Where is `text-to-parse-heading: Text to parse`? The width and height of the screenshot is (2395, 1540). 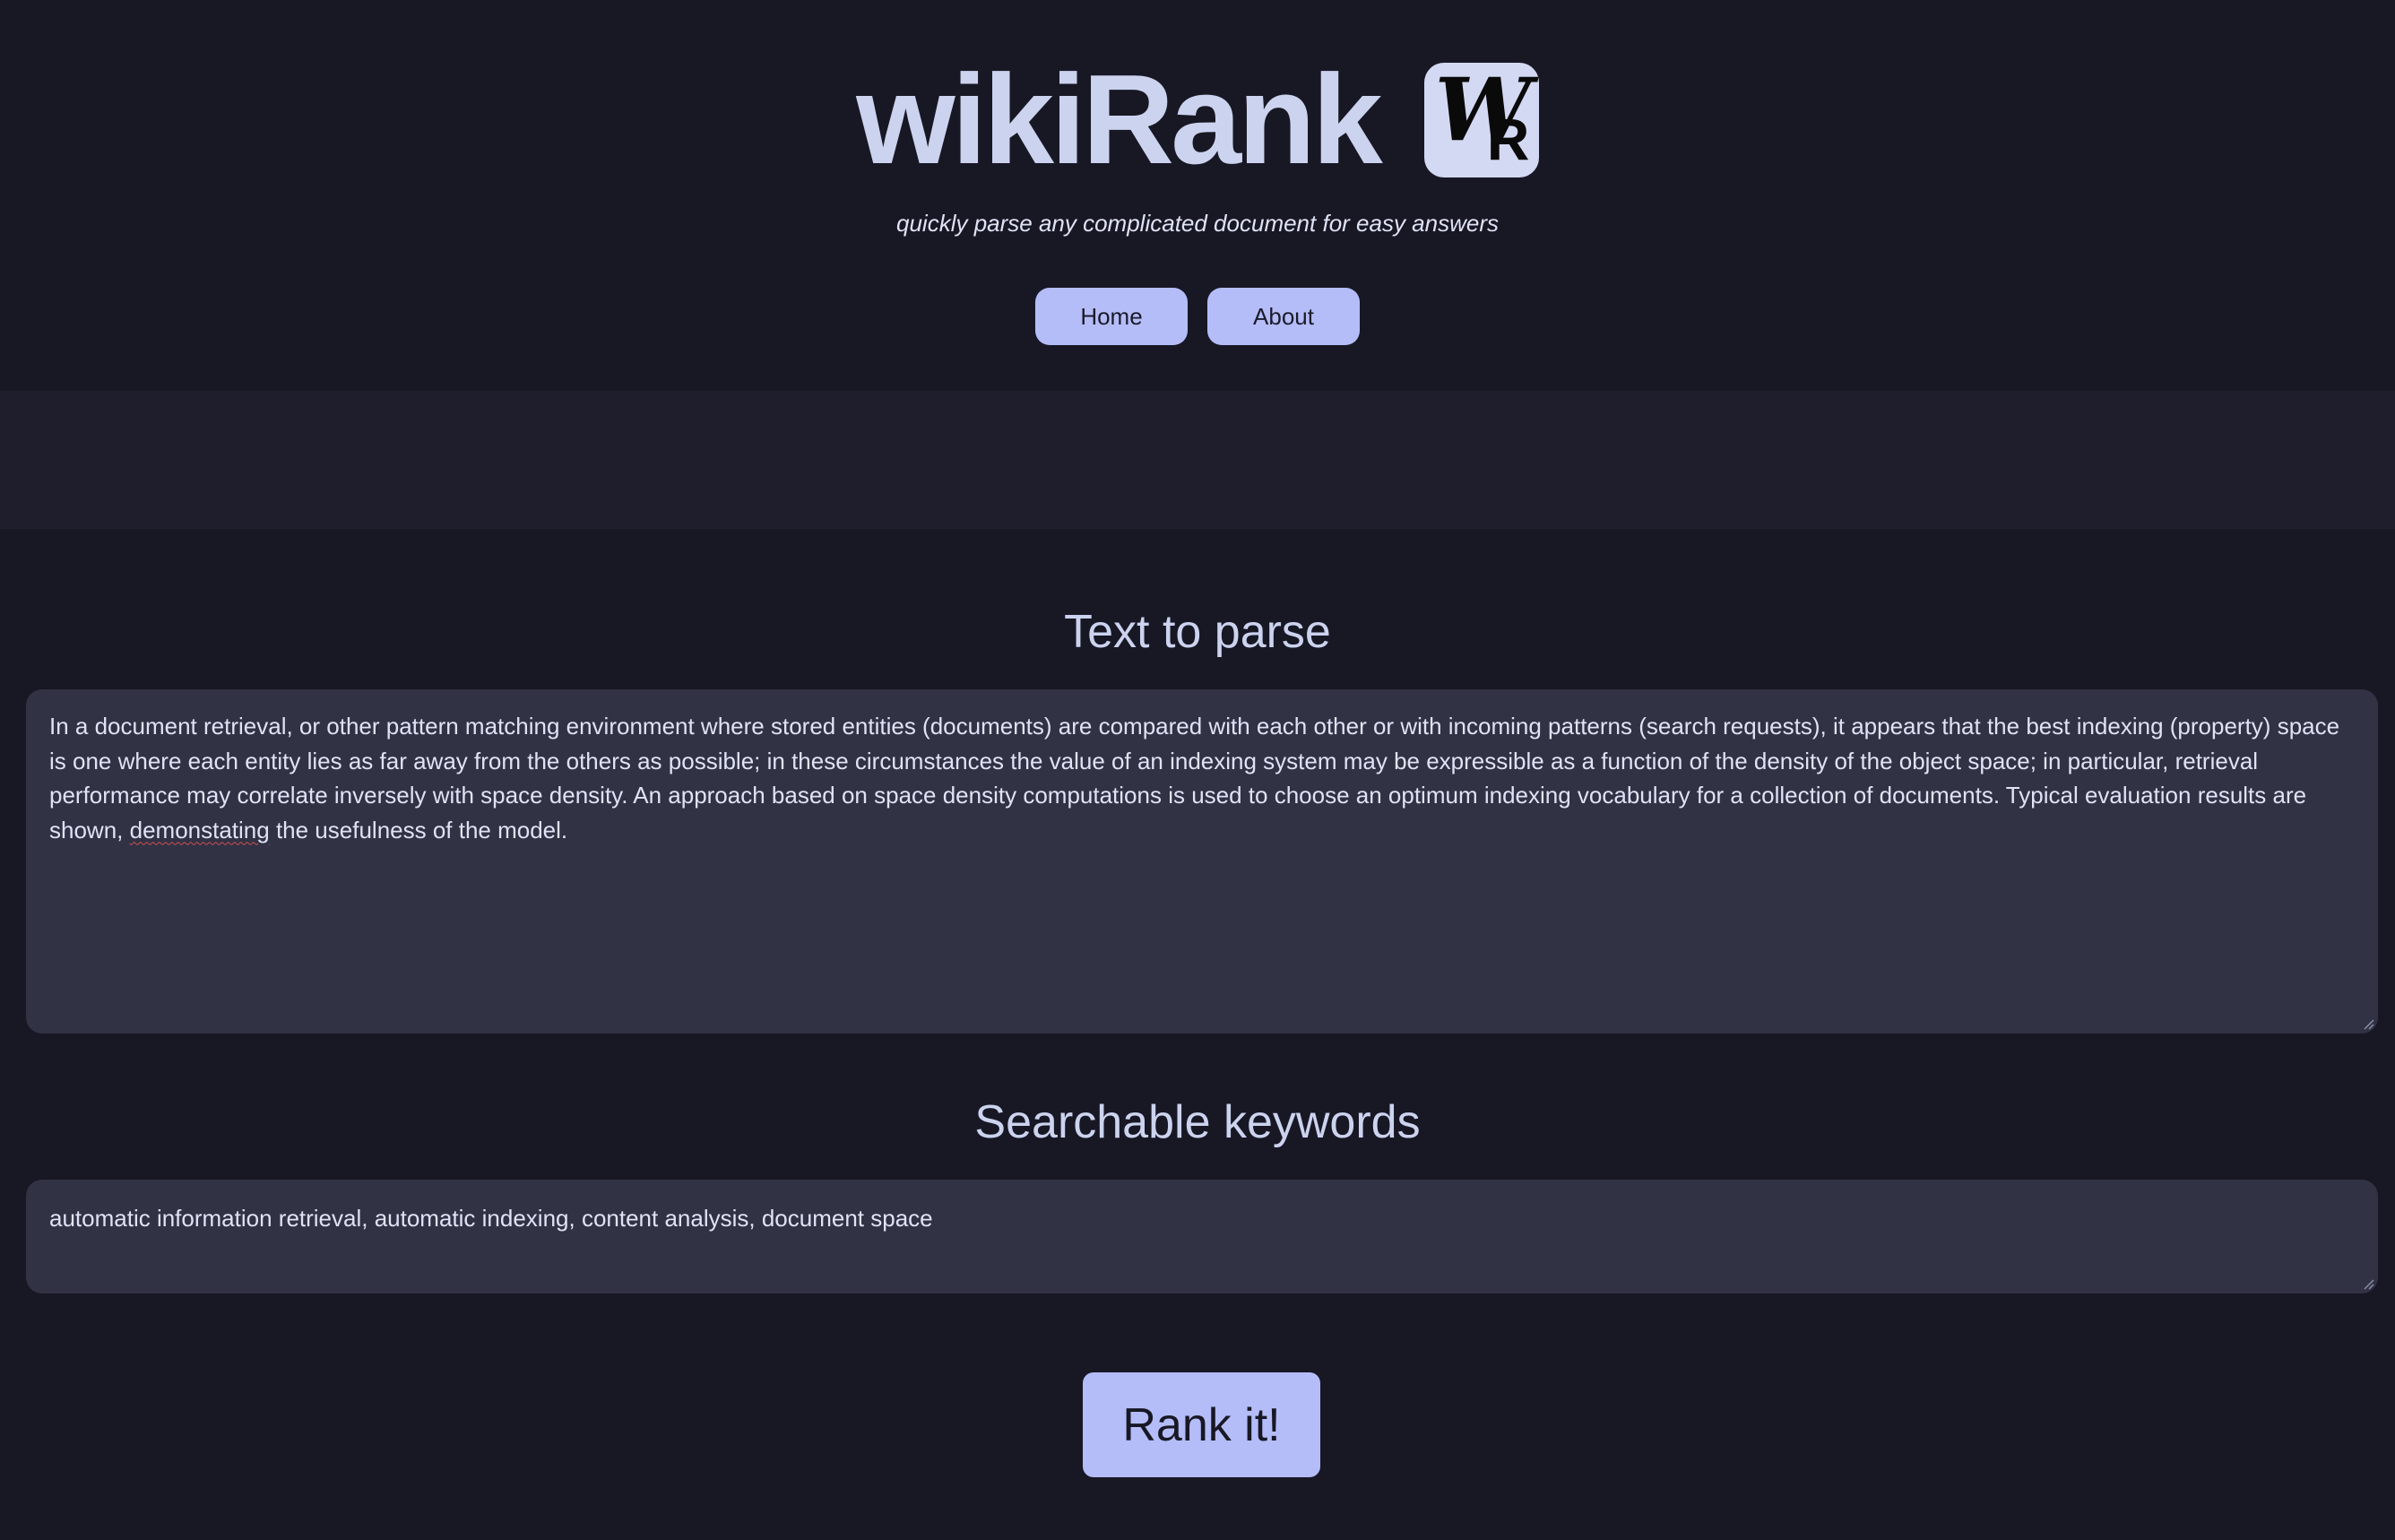
text-to-parse-heading: Text to parse is located at coordinates (1197, 632).